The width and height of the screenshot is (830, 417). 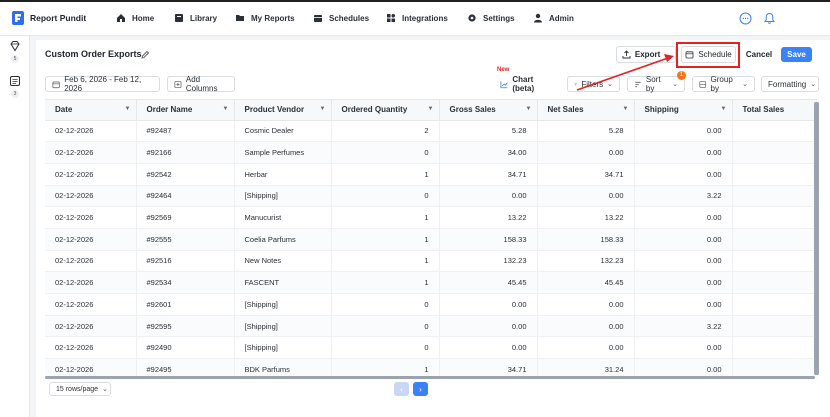 I want to click on add-columns-label: Add Columns, so click(x=201, y=84).